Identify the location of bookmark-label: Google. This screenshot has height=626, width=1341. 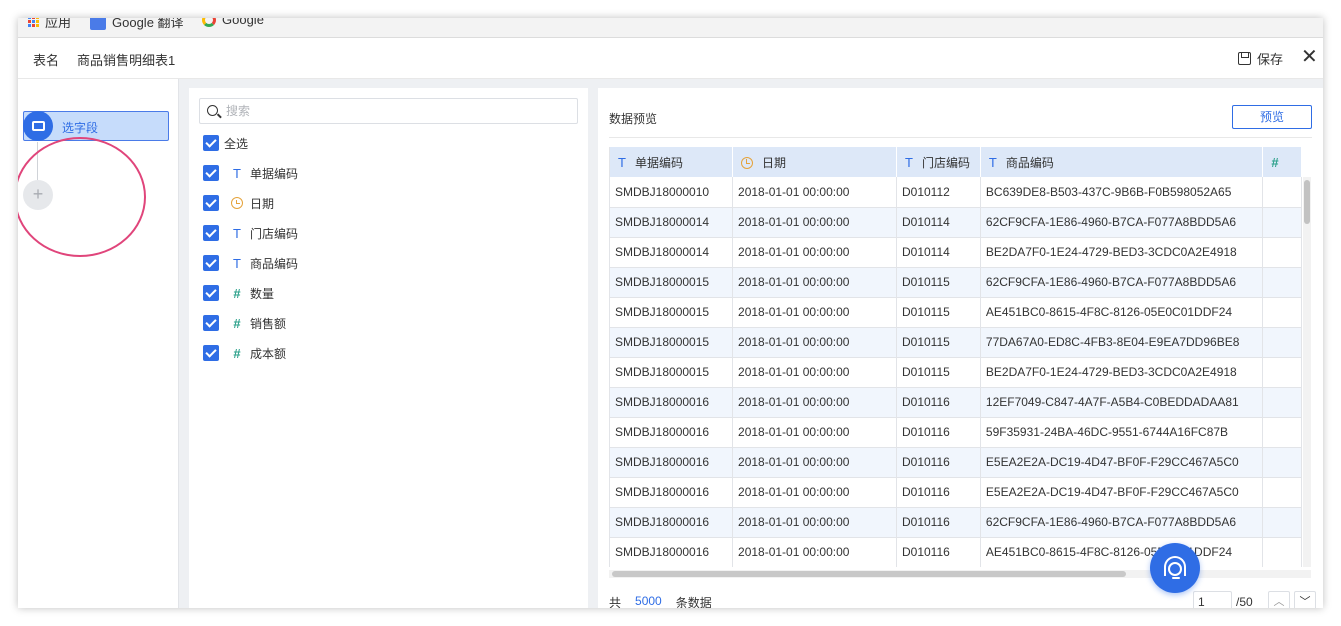
(243, 22).